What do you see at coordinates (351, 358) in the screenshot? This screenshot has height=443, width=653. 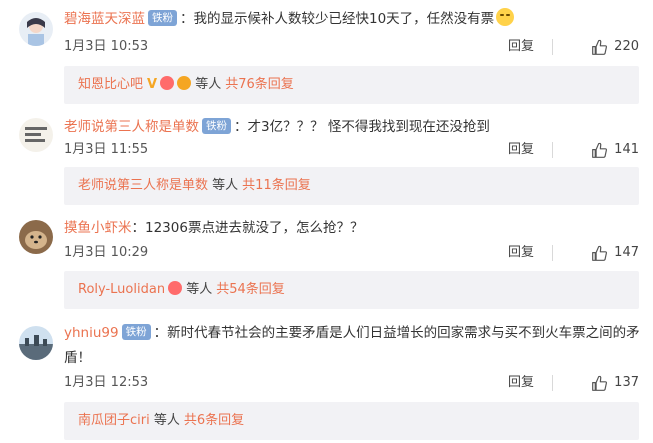 I see `comment-text-continued: 盾！` at bounding box center [351, 358].